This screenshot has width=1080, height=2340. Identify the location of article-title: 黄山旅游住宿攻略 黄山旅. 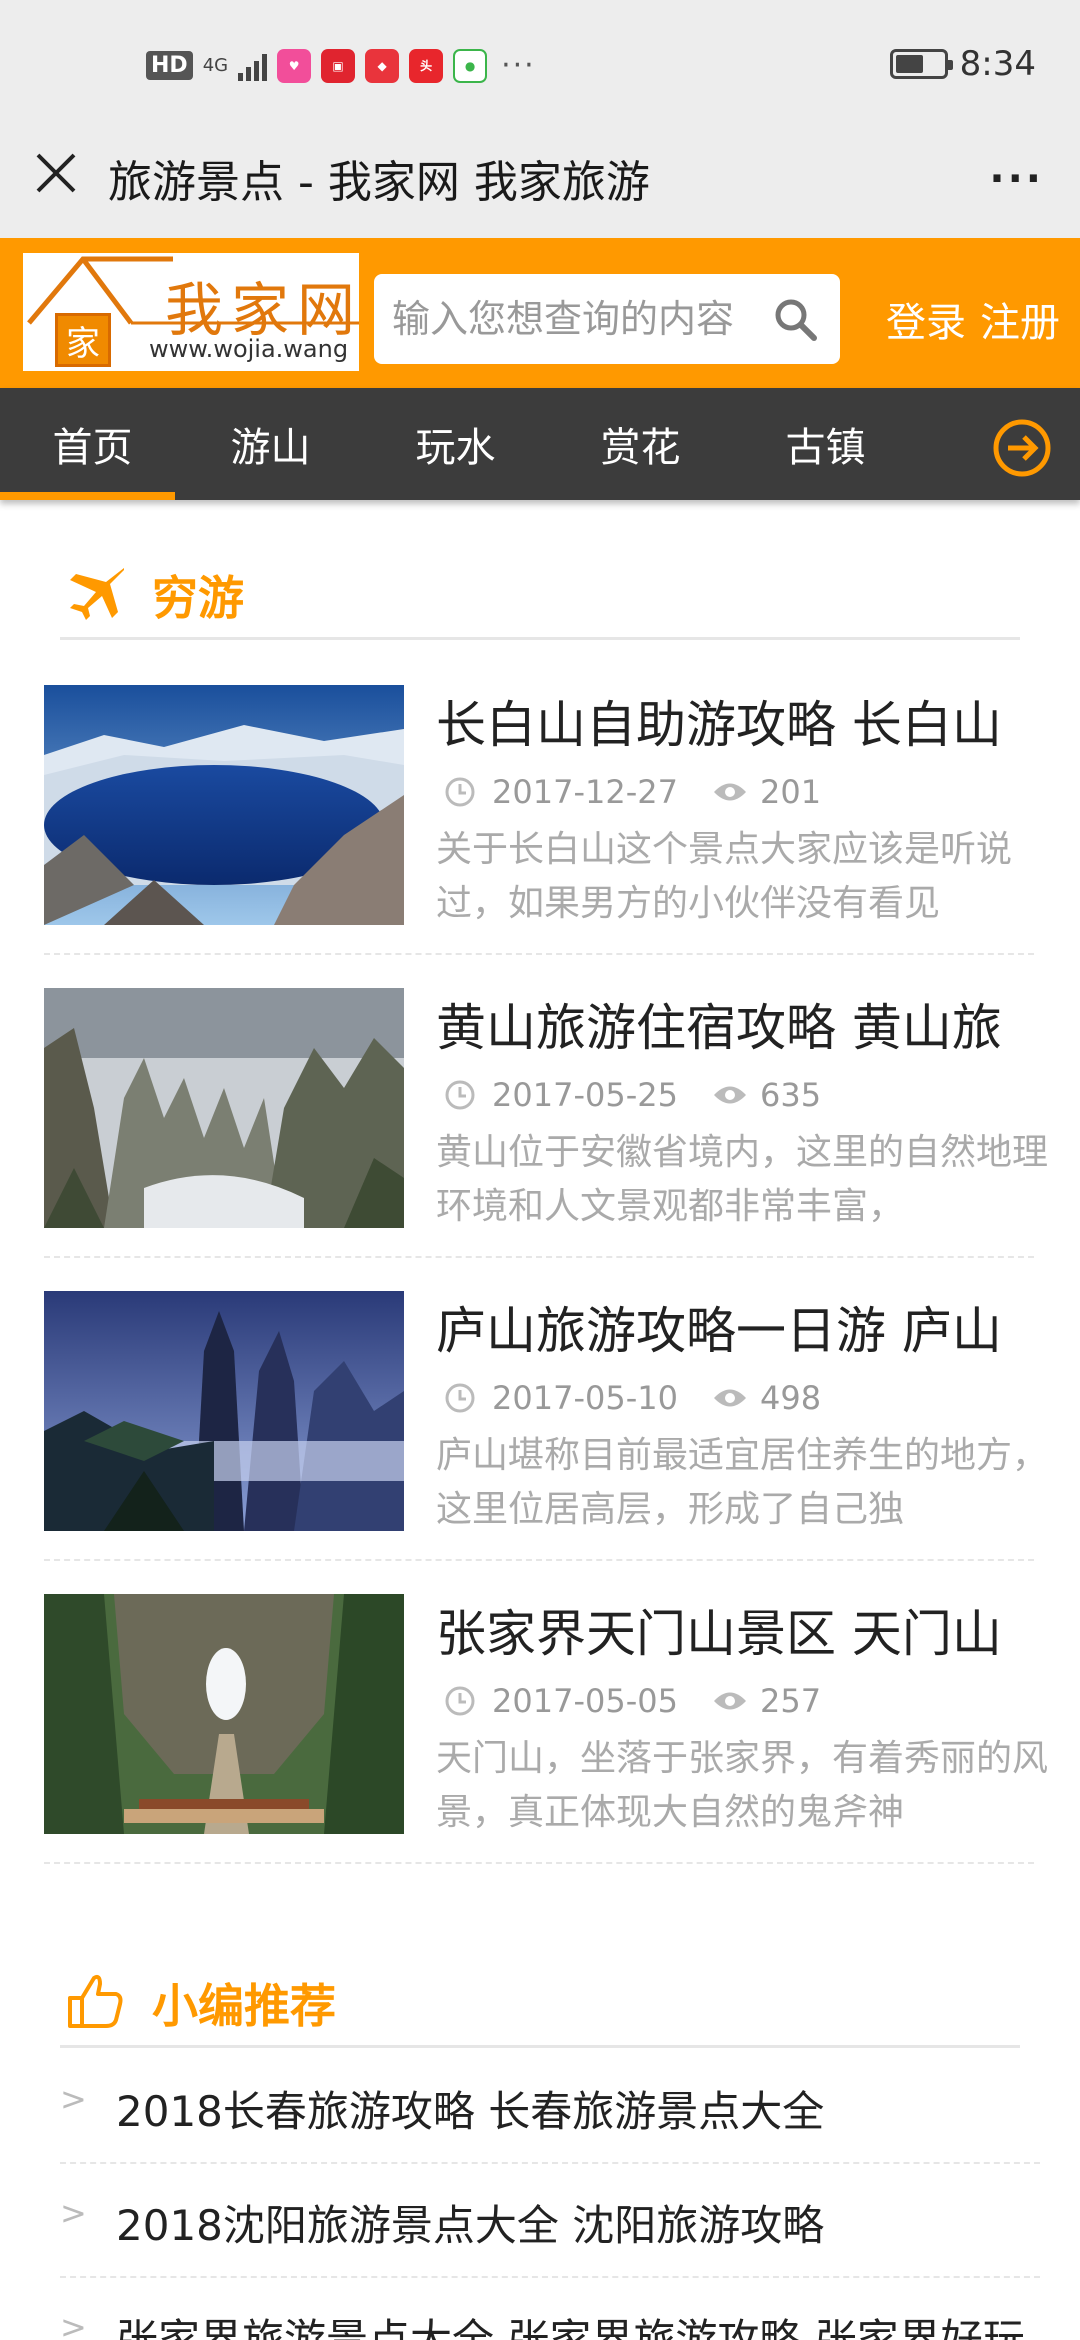
(736, 1024).